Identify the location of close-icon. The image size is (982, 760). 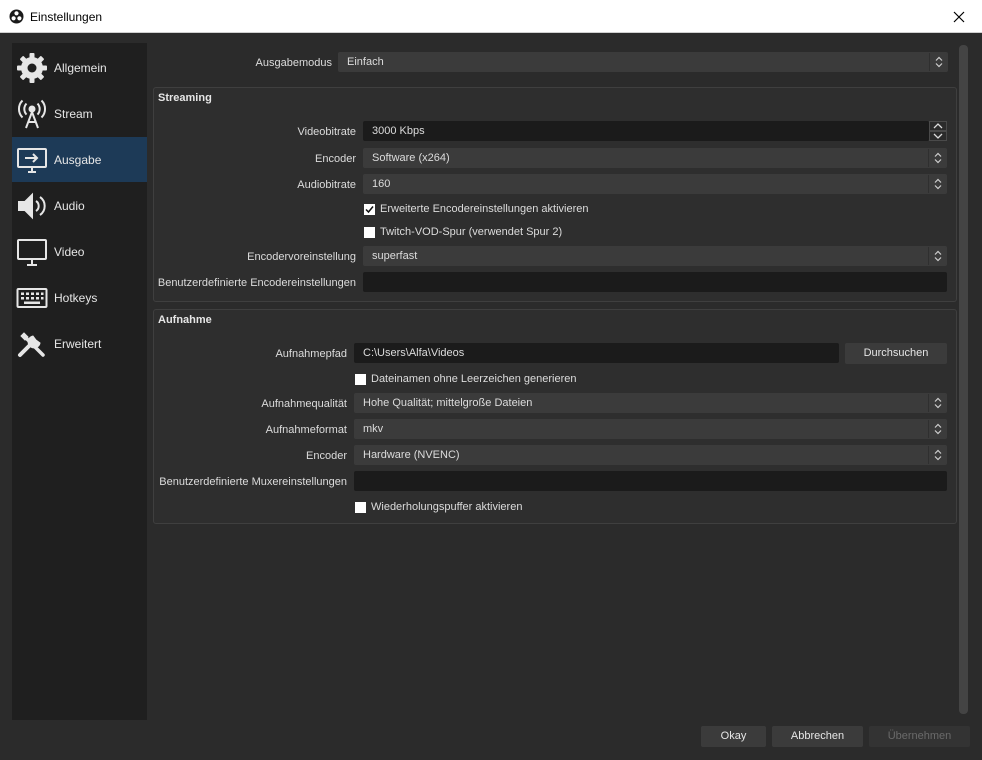
(959, 16).